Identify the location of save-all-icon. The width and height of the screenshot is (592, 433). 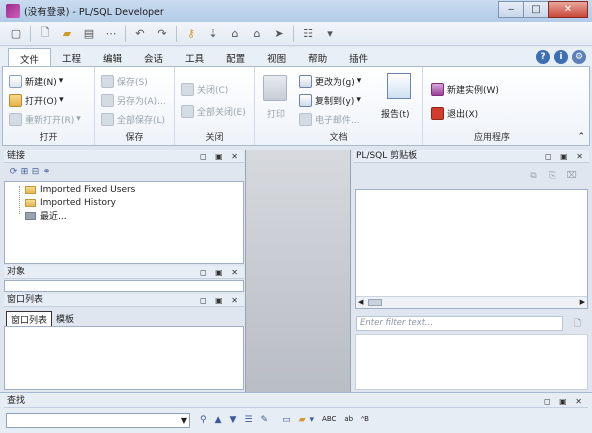
(107, 119).